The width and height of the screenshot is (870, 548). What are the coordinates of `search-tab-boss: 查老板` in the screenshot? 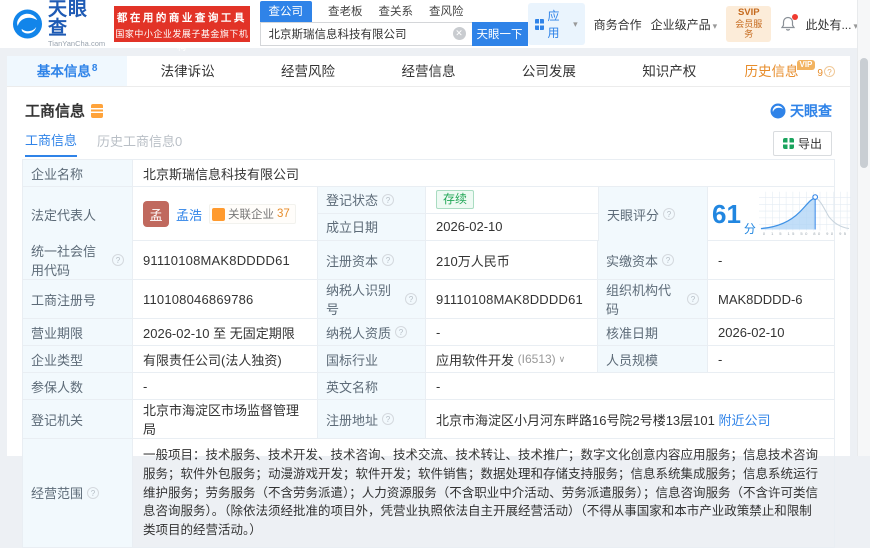 It's located at (345, 11).